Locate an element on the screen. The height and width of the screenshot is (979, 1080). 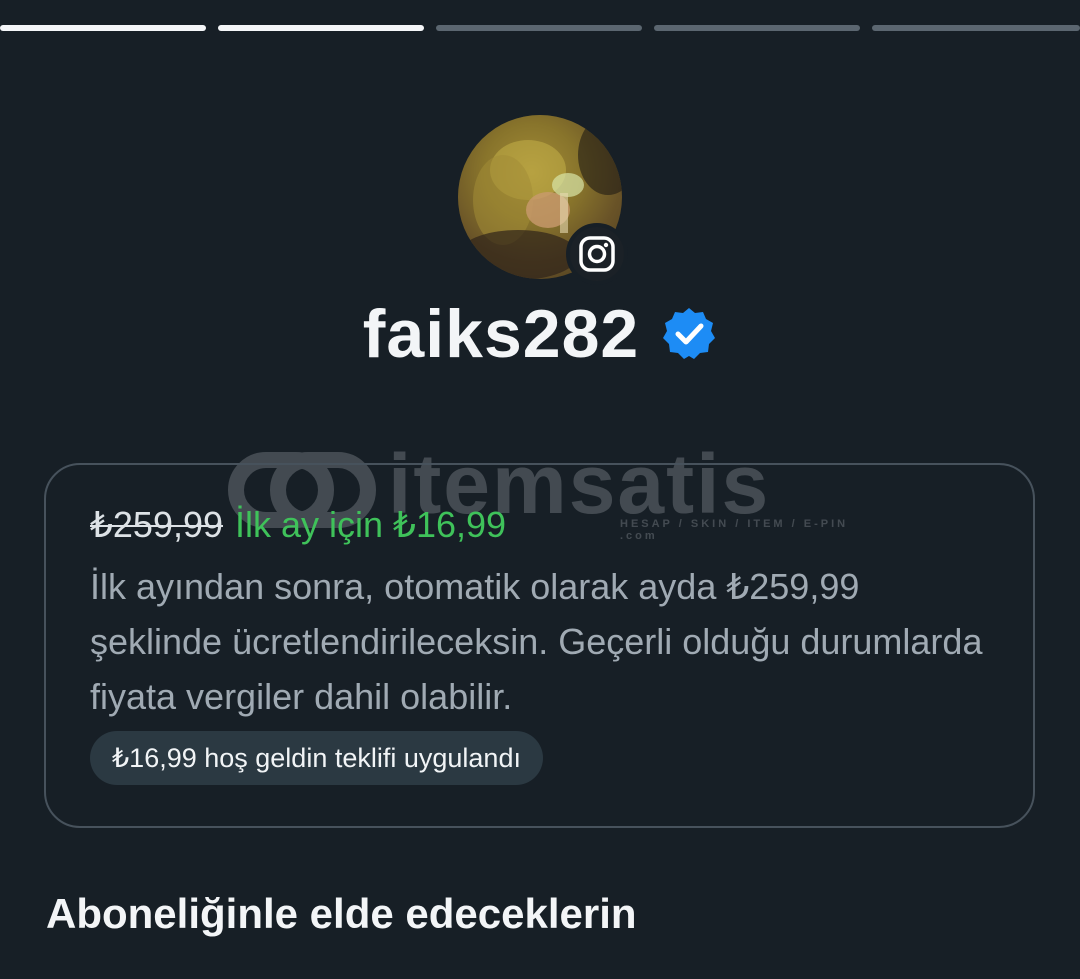
profile-avatar-container is located at coordinates (543, 200).